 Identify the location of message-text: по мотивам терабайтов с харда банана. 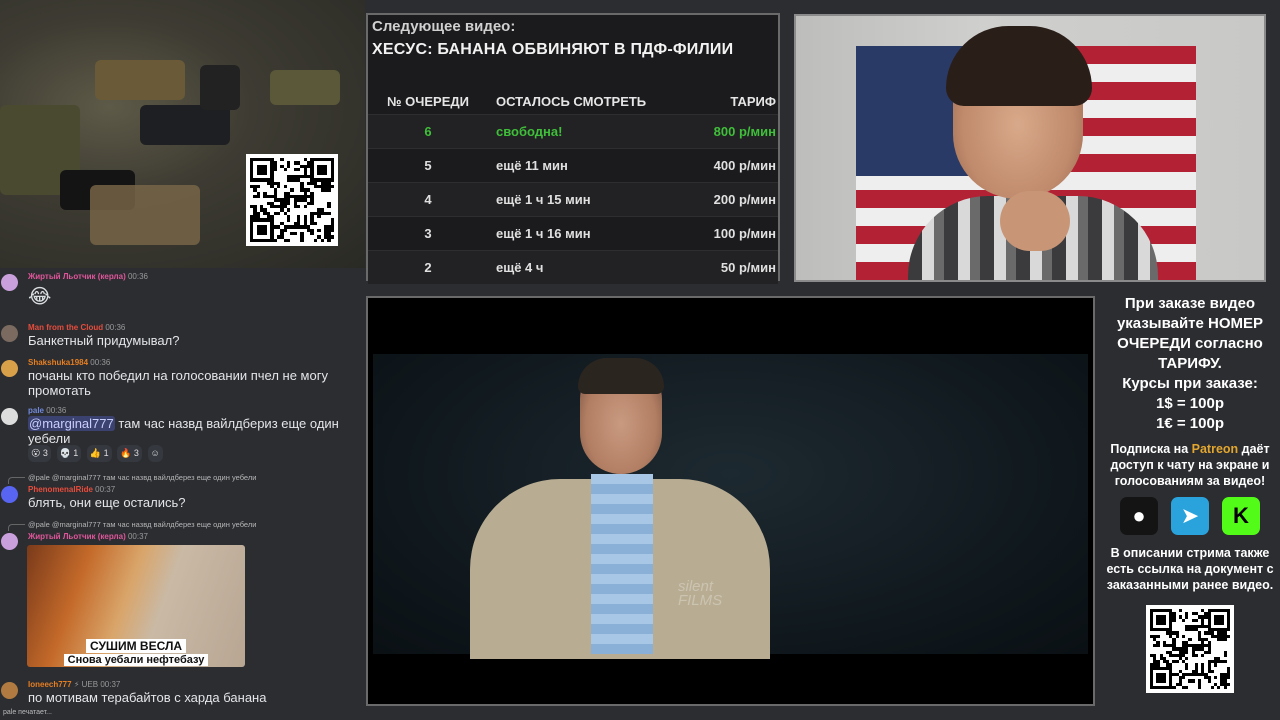
(147, 697).